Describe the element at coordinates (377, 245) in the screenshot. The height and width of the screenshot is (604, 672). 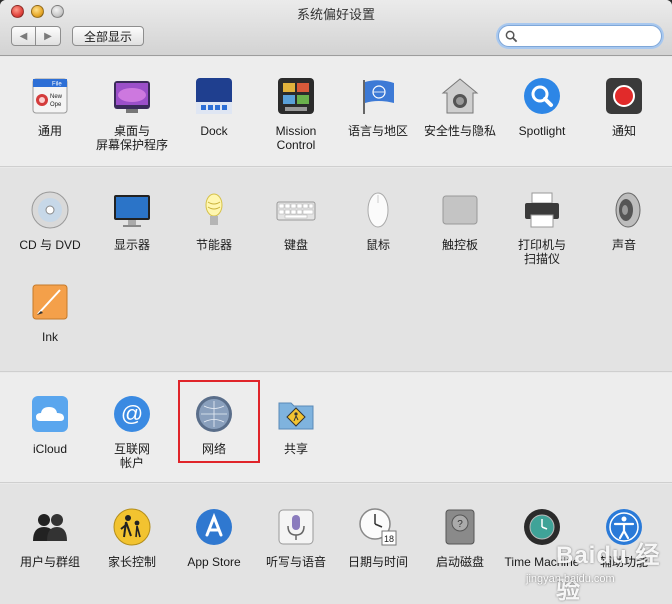
I see `pref-label: 鼠标` at that location.